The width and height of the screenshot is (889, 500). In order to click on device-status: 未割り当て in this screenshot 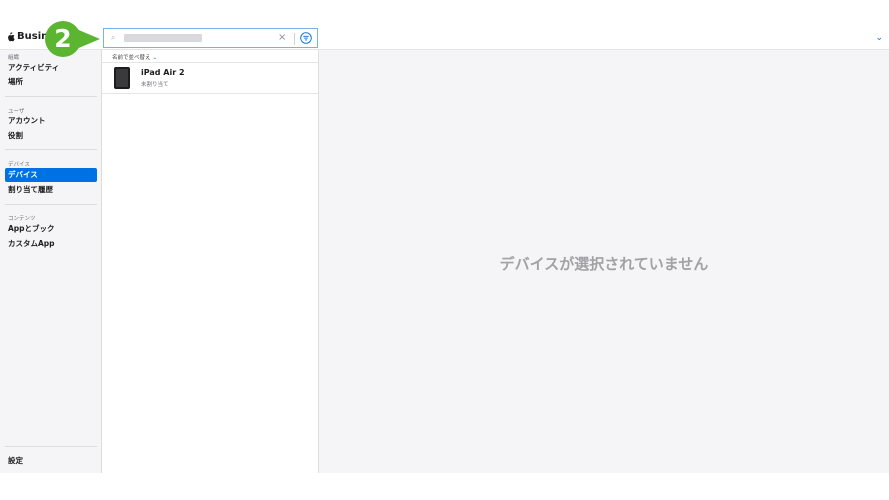, I will do `click(155, 85)`.